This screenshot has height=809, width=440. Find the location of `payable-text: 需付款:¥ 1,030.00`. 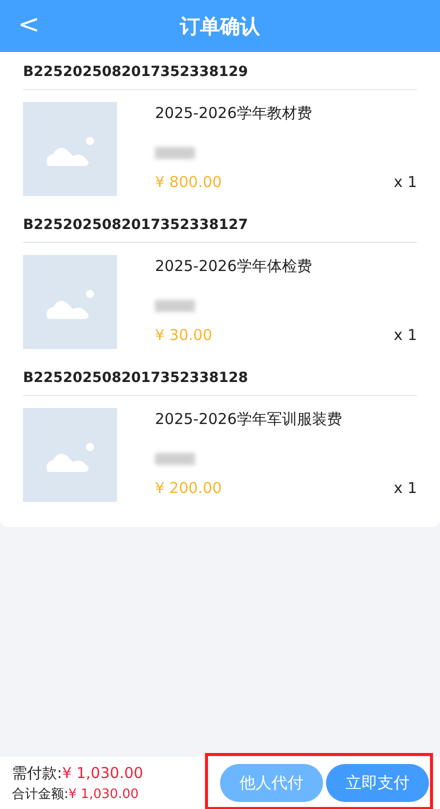

payable-text: 需付款:¥ 1,030.00 is located at coordinates (78, 773).